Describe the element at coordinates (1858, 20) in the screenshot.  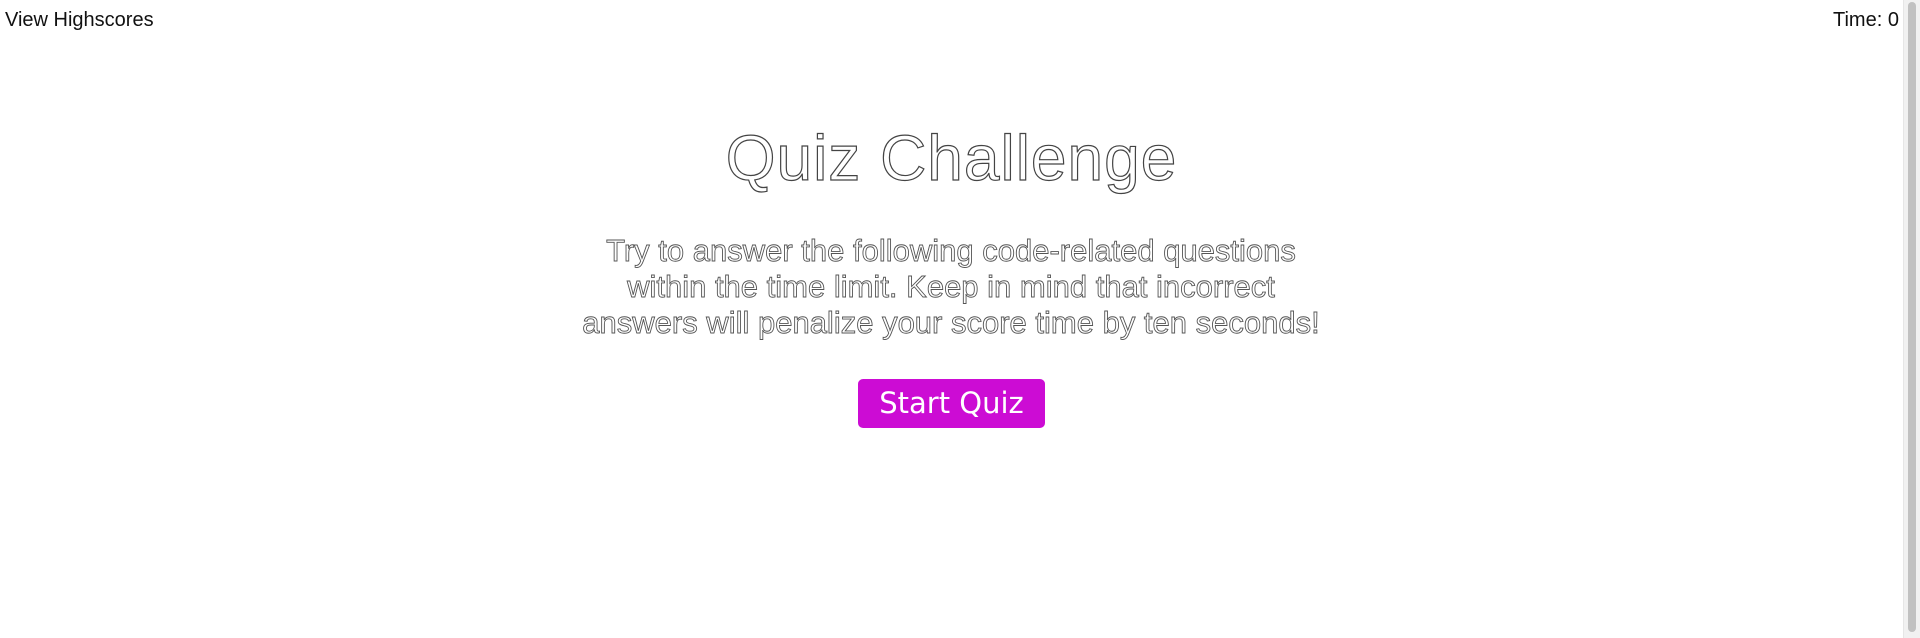
I see `timer-label: Time:` at that location.